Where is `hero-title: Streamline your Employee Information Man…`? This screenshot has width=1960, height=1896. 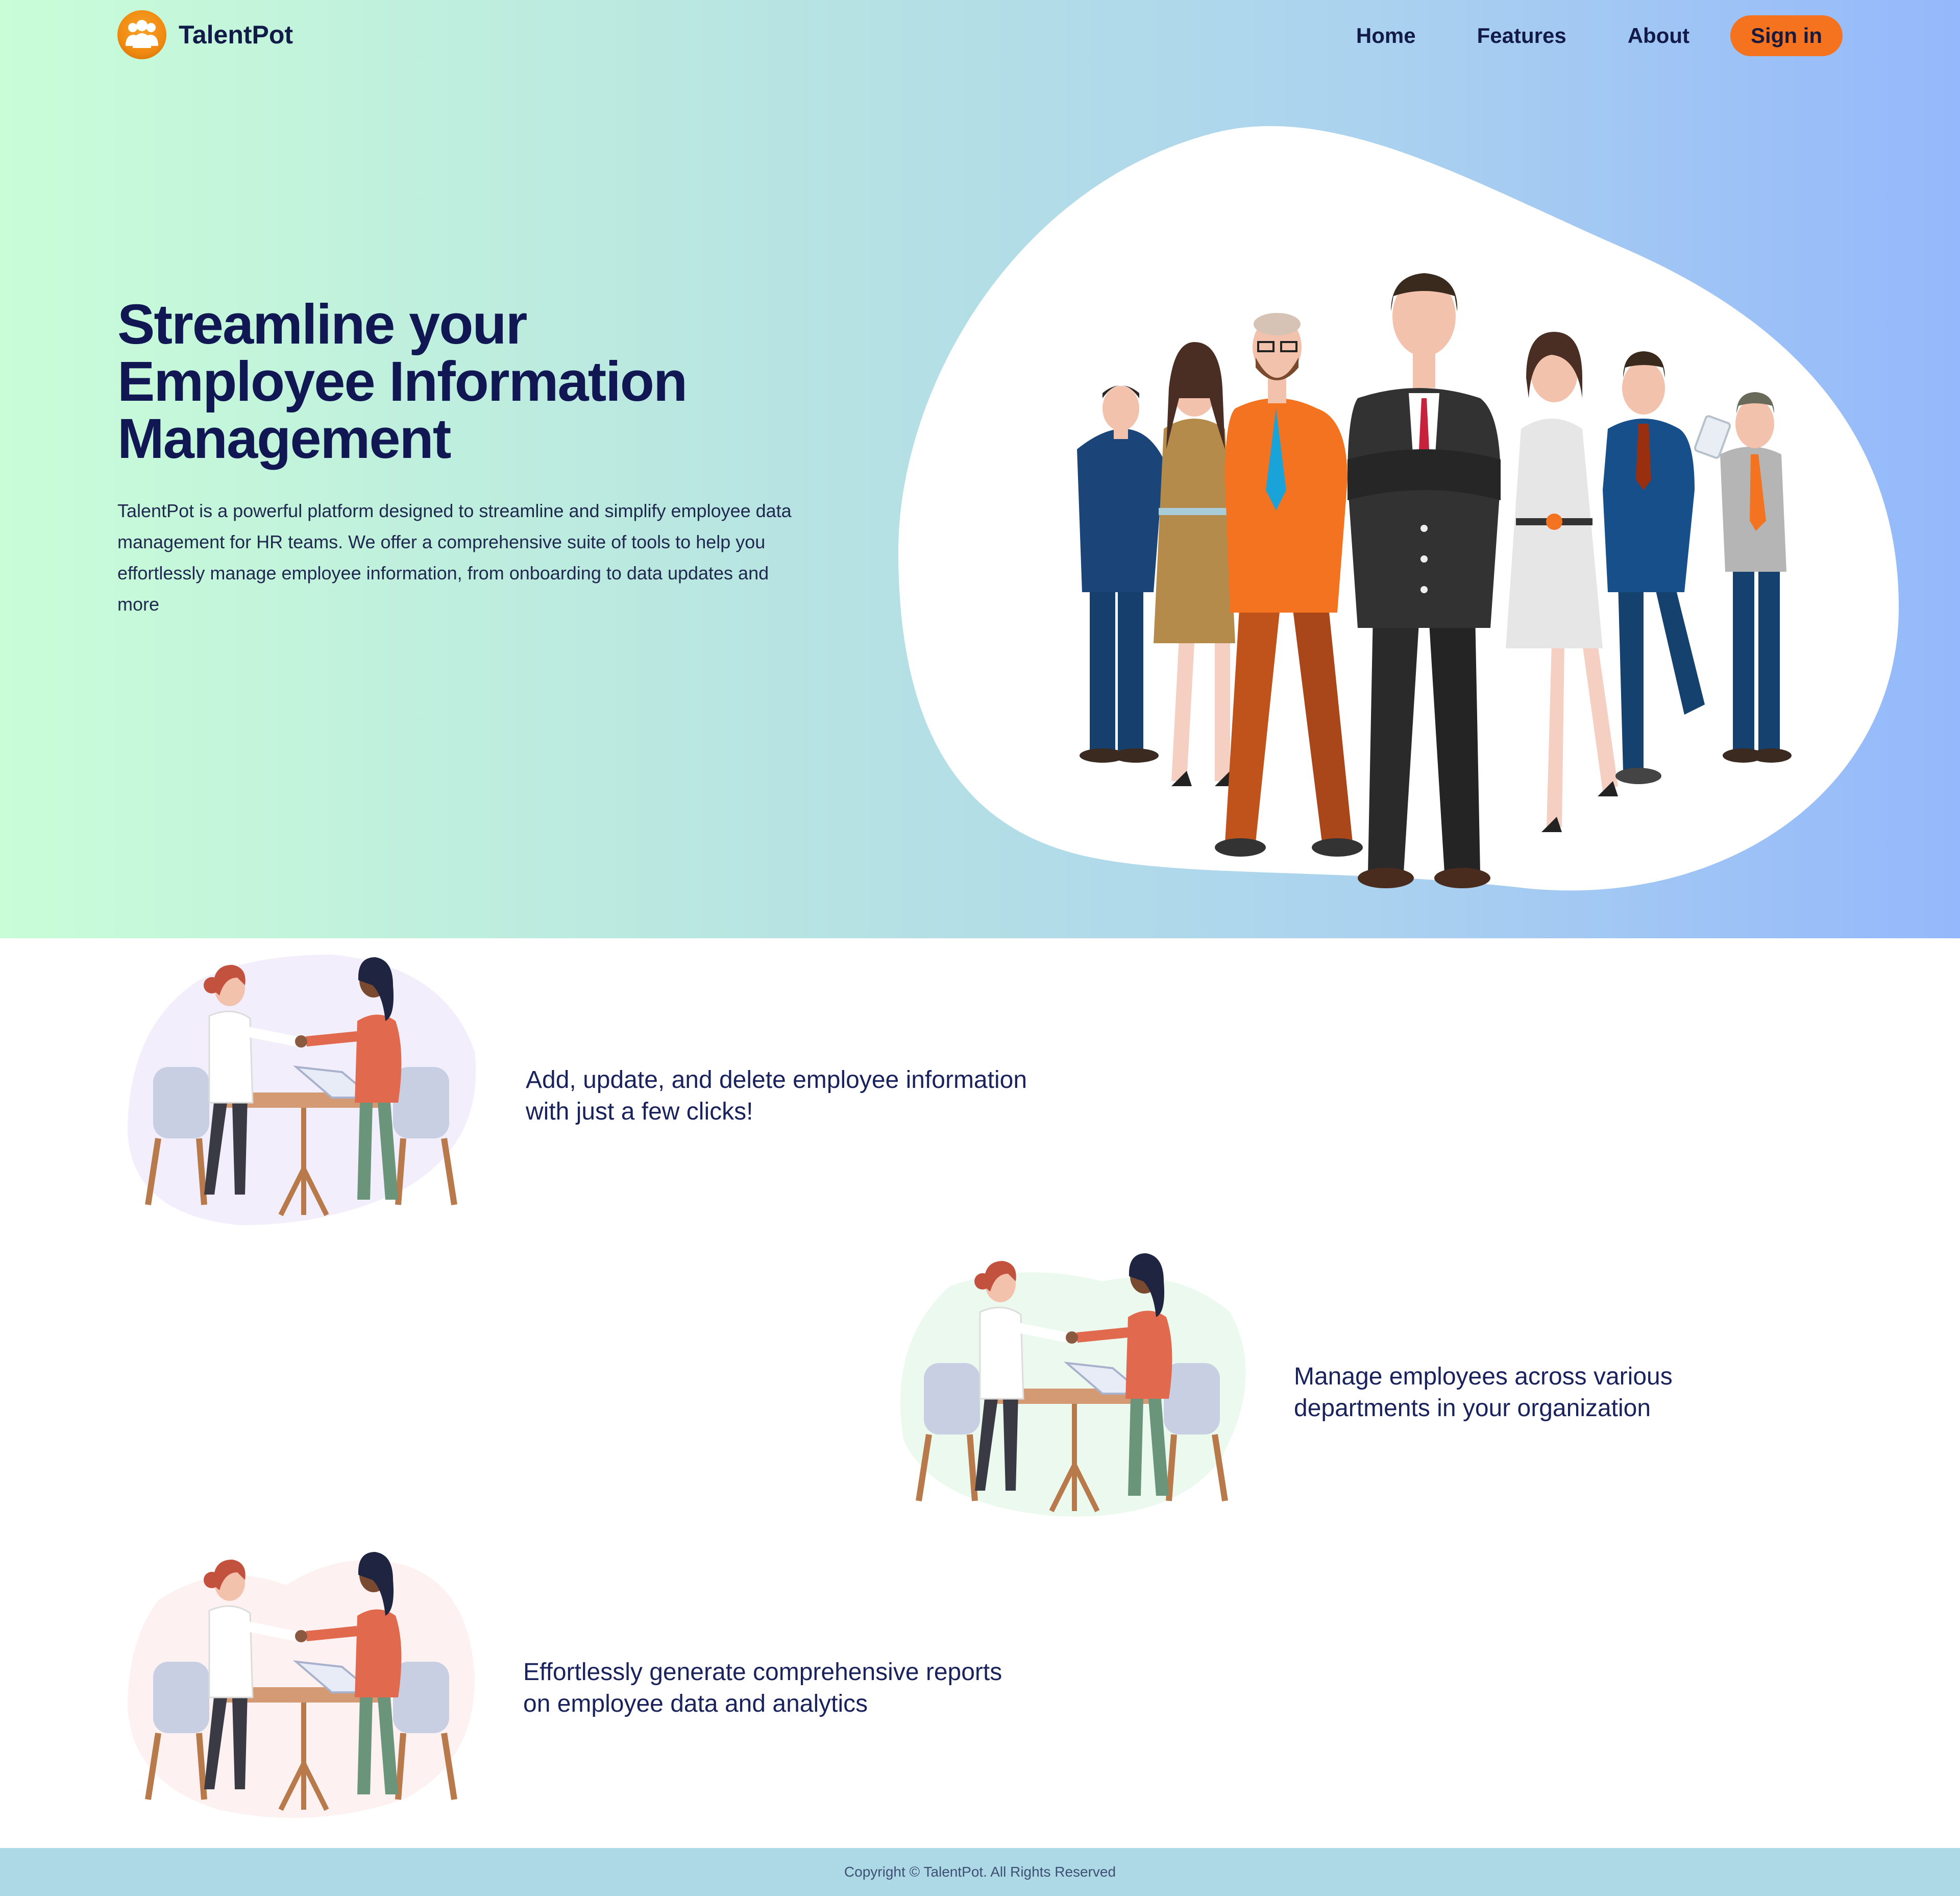 hero-title: Streamline your Employee Information Man… is located at coordinates (449, 382).